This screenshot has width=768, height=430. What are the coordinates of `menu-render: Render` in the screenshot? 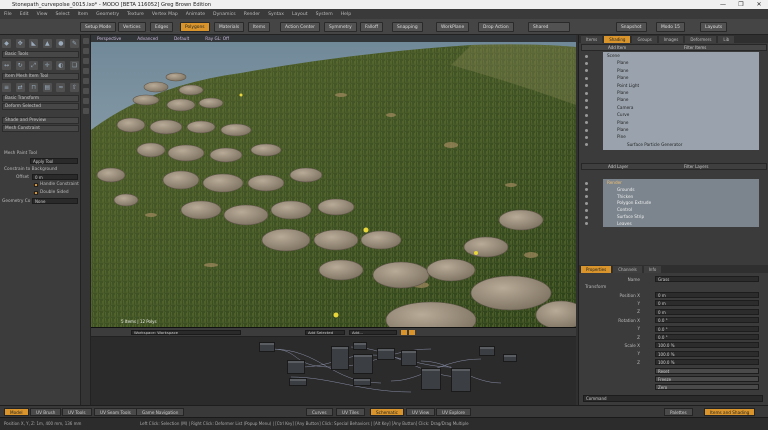 It's located at (252, 14).